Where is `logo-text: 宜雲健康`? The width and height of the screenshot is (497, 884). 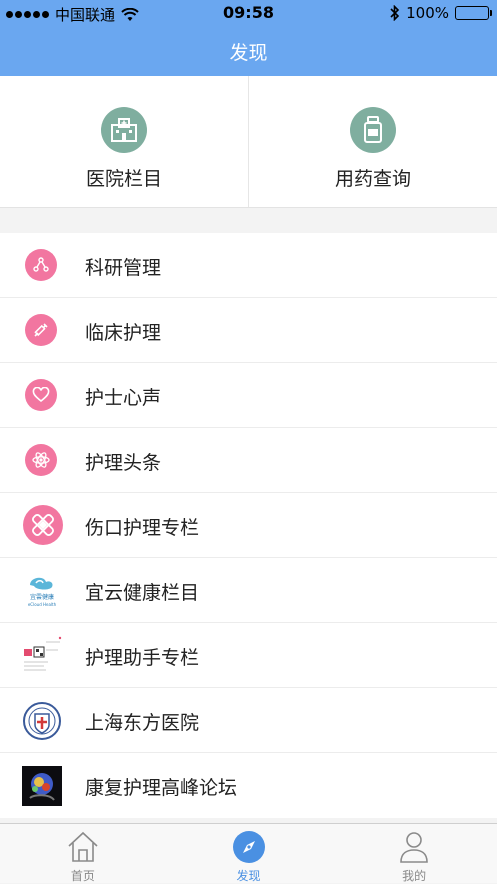
logo-text: 宜雲健康 is located at coordinates (42, 597).